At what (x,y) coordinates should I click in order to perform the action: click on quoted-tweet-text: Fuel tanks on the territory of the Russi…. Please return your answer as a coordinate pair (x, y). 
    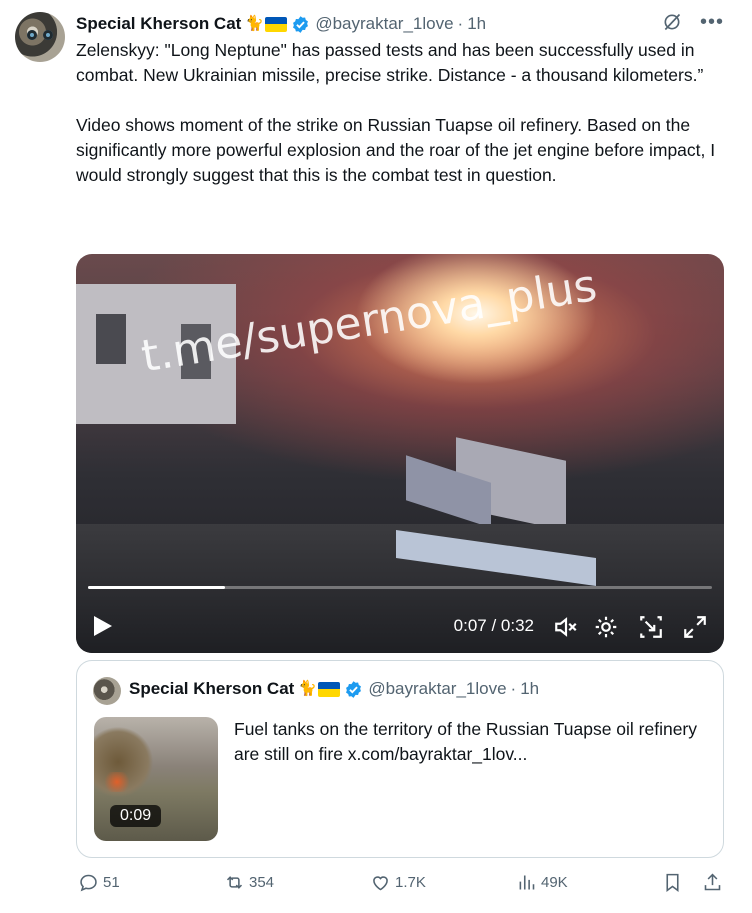
    Looking at the image, I should click on (466, 741).